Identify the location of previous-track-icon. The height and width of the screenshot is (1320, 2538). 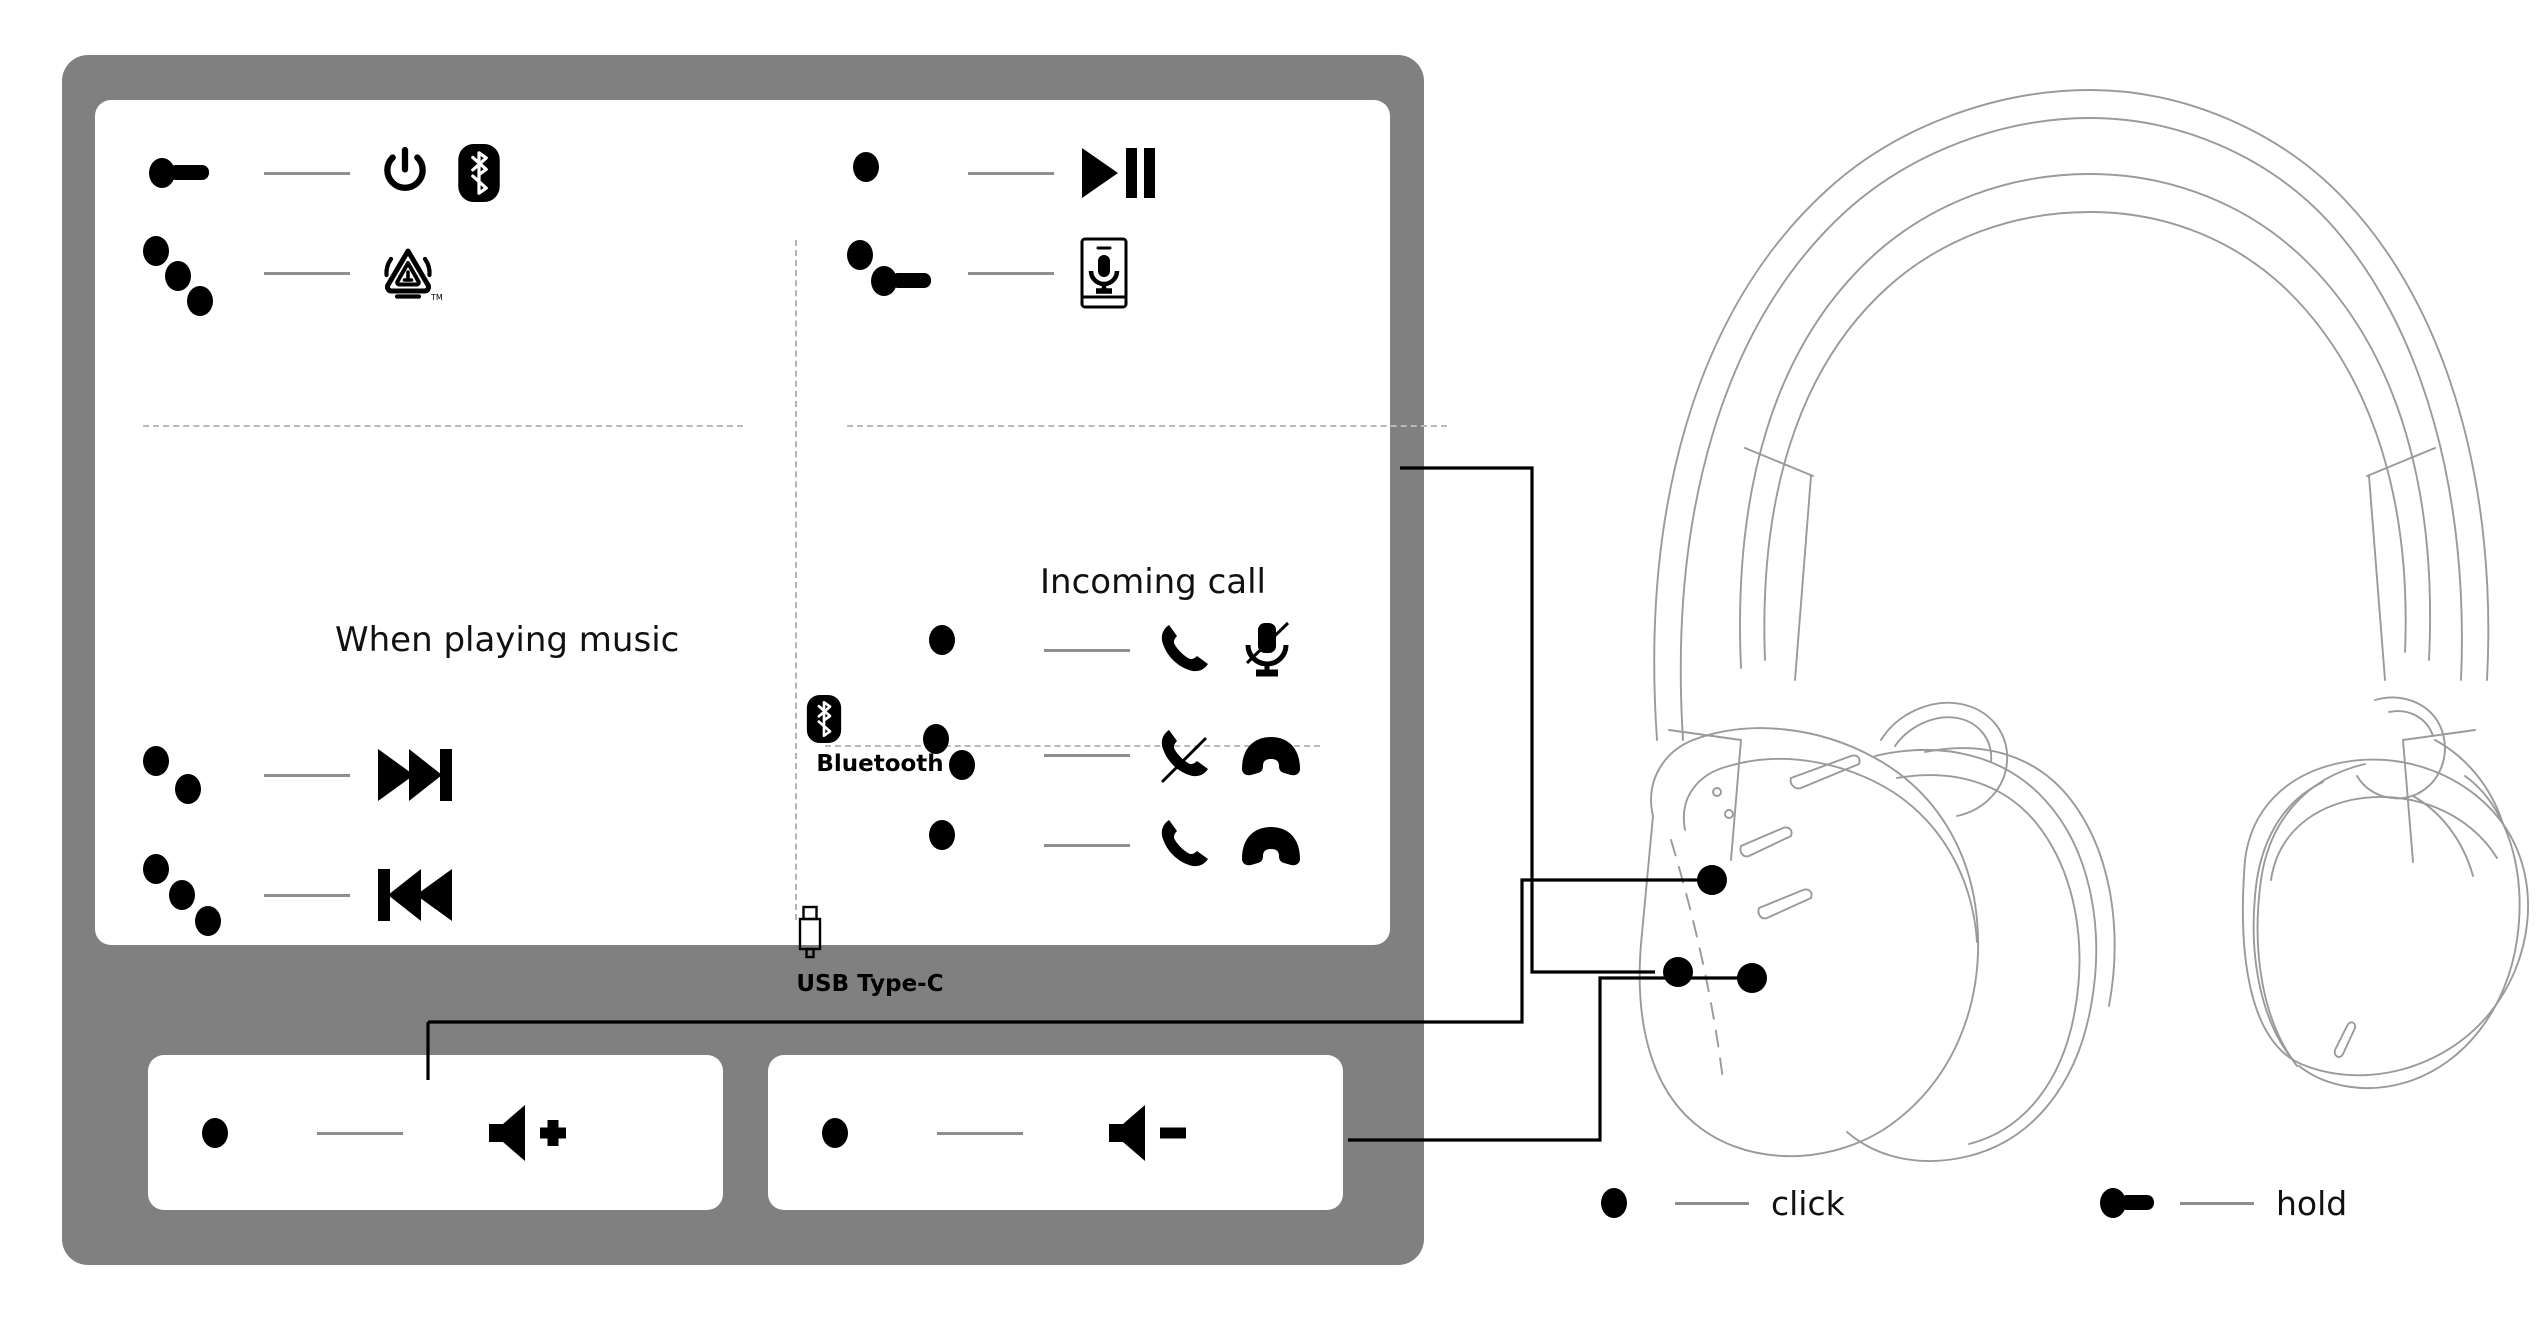
(415, 895).